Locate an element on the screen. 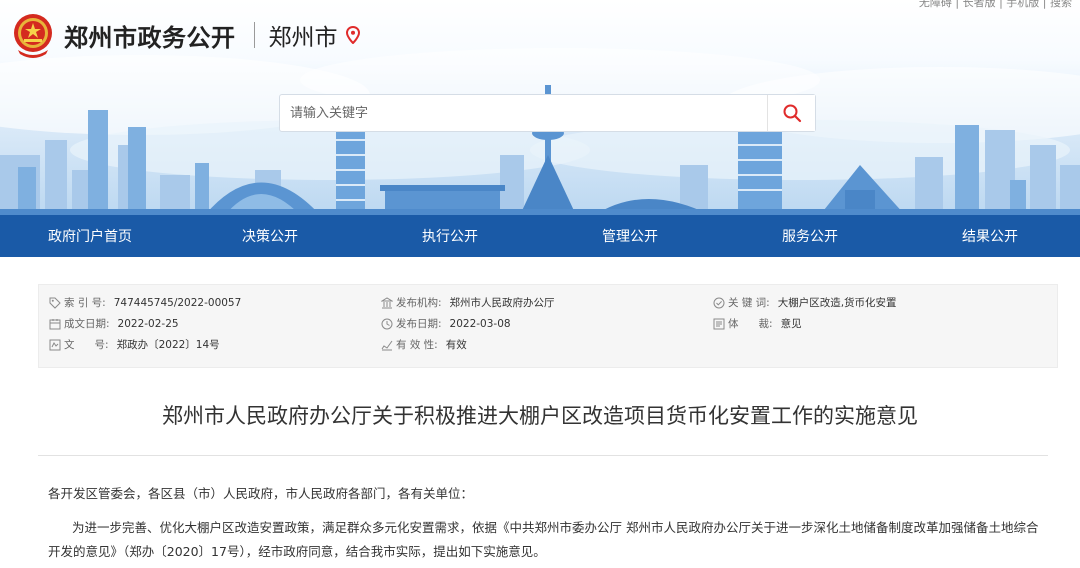  search-icon is located at coordinates (792, 113).